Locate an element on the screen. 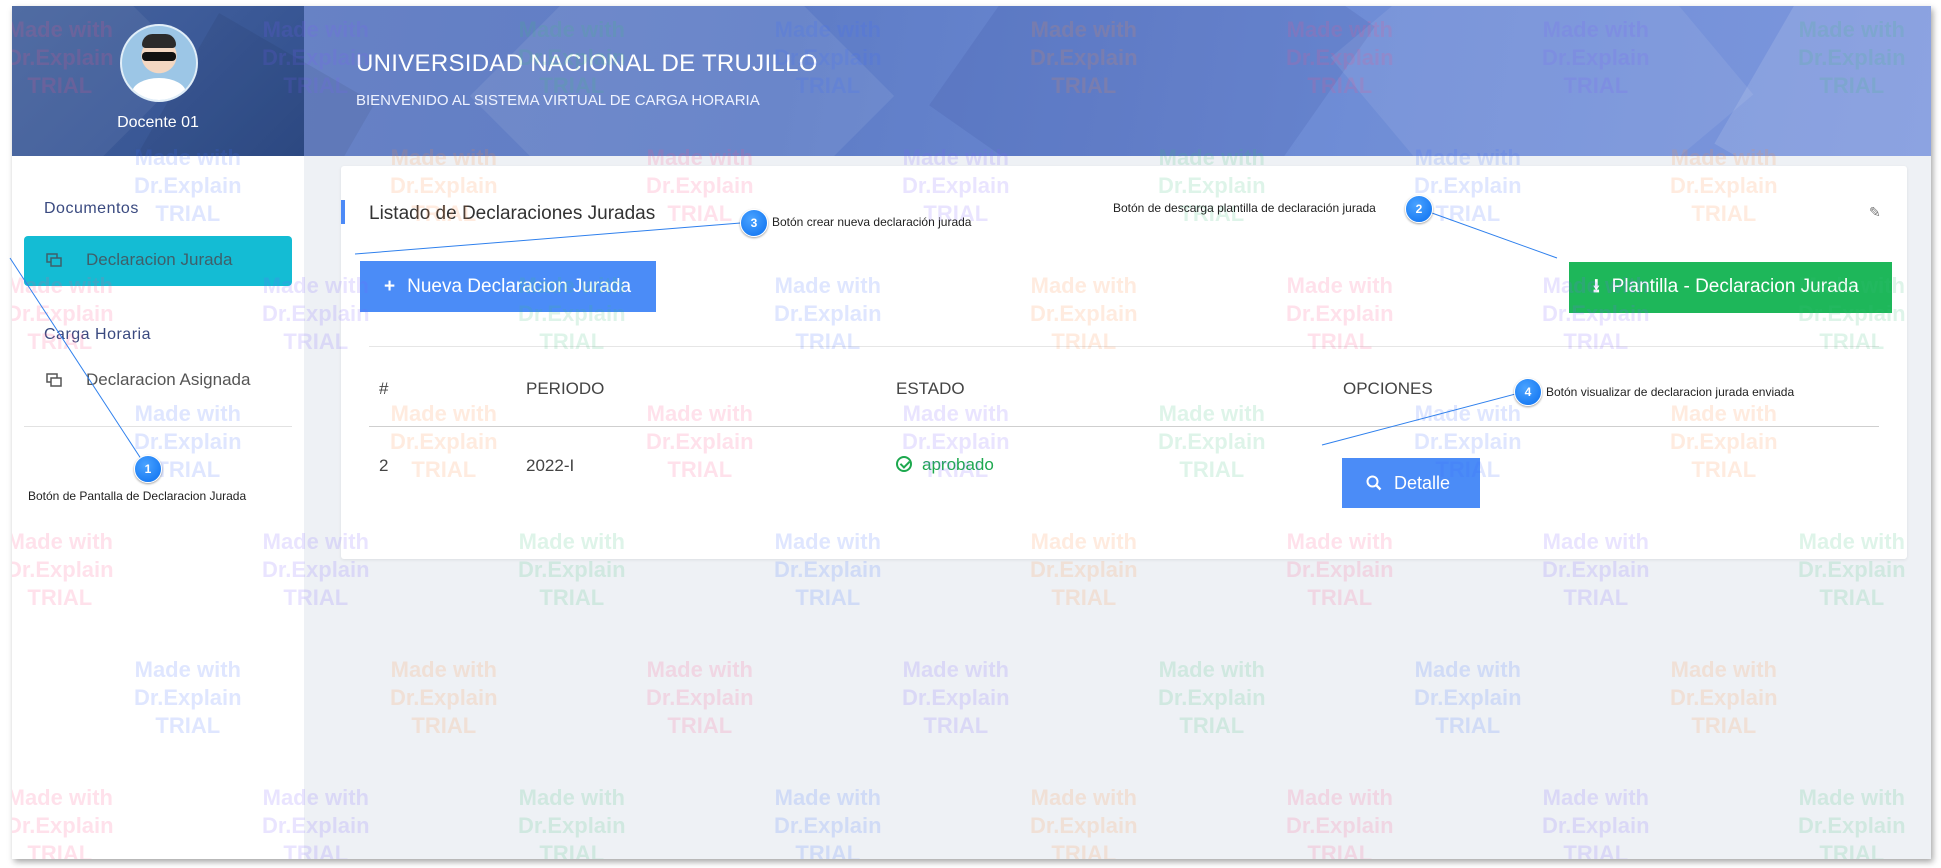  callout-badge-2: 2 is located at coordinates (1419, 209).